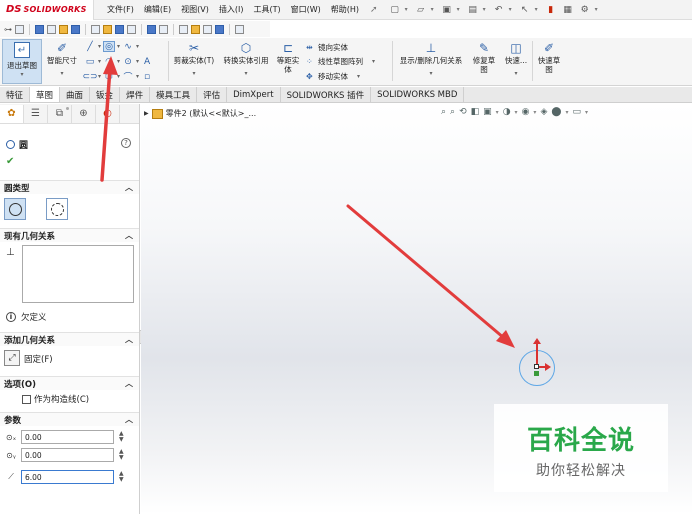  Describe the element at coordinates (69, 339) in the screenshot. I see `add-relations-header: 添加几何关系 ︿` at that location.